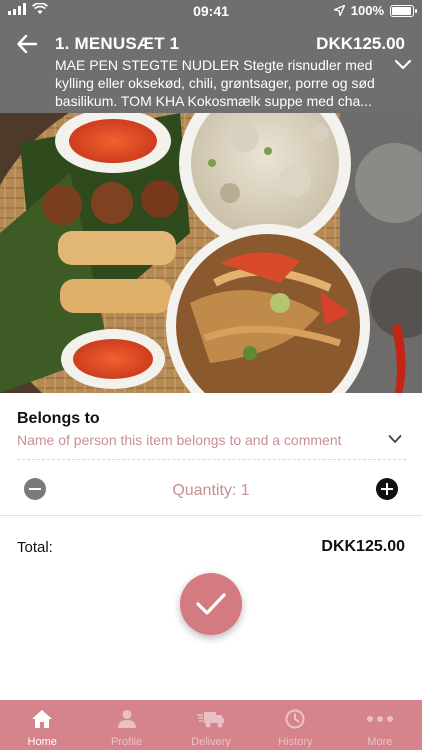  I want to click on tab-home: Home, so click(42, 725).